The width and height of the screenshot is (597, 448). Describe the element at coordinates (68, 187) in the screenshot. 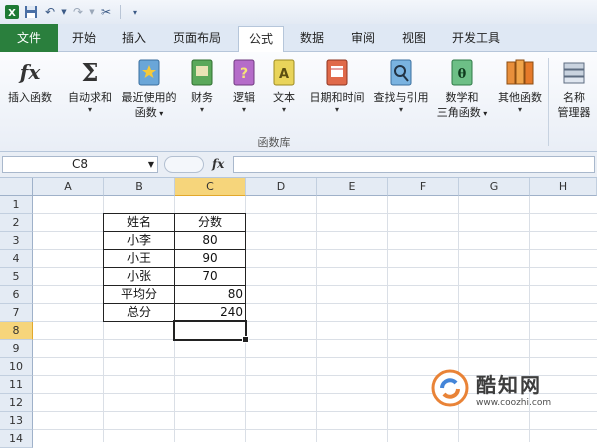

I see `column-header-a: A` at that location.